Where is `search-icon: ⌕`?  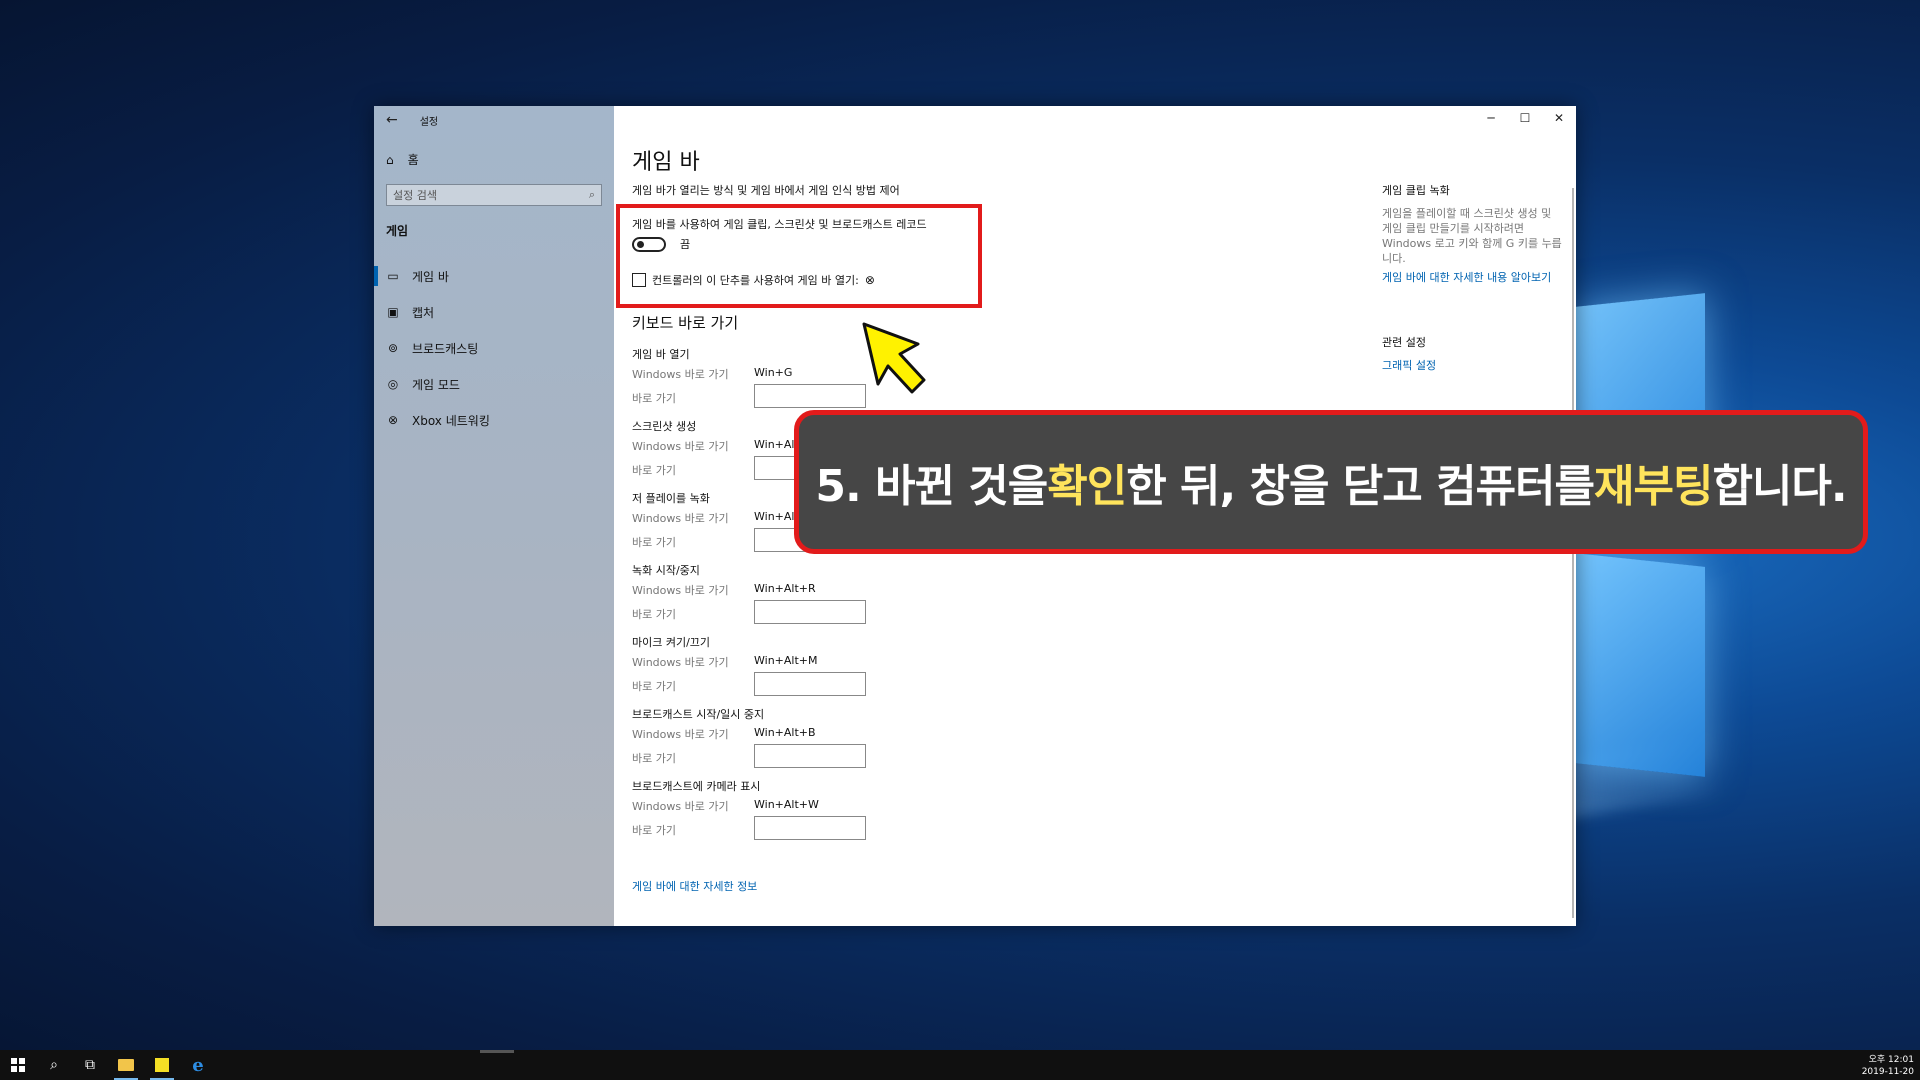 search-icon: ⌕ is located at coordinates (54, 1065).